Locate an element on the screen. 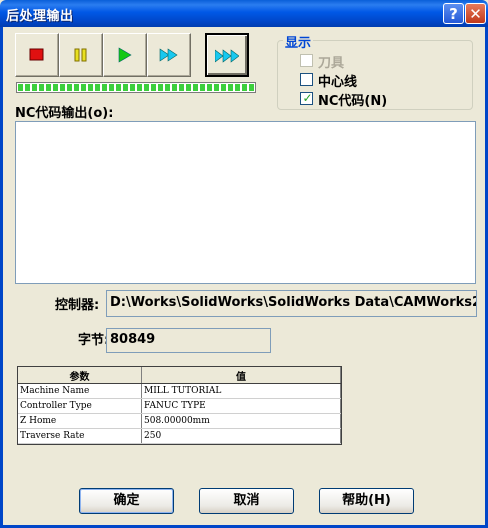  param-name-cell: Z Home is located at coordinates (80, 421).